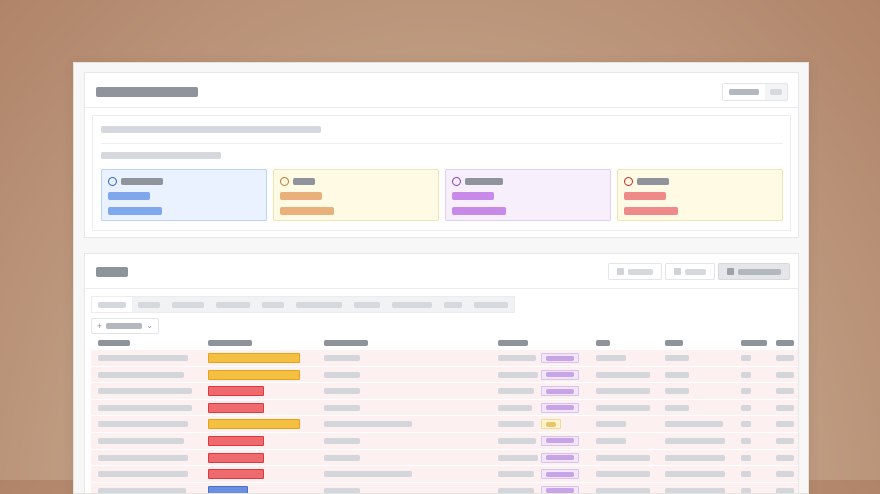 Image resolution: width=880 pixels, height=494 pixels. I want to click on plus-icon: +, so click(100, 326).